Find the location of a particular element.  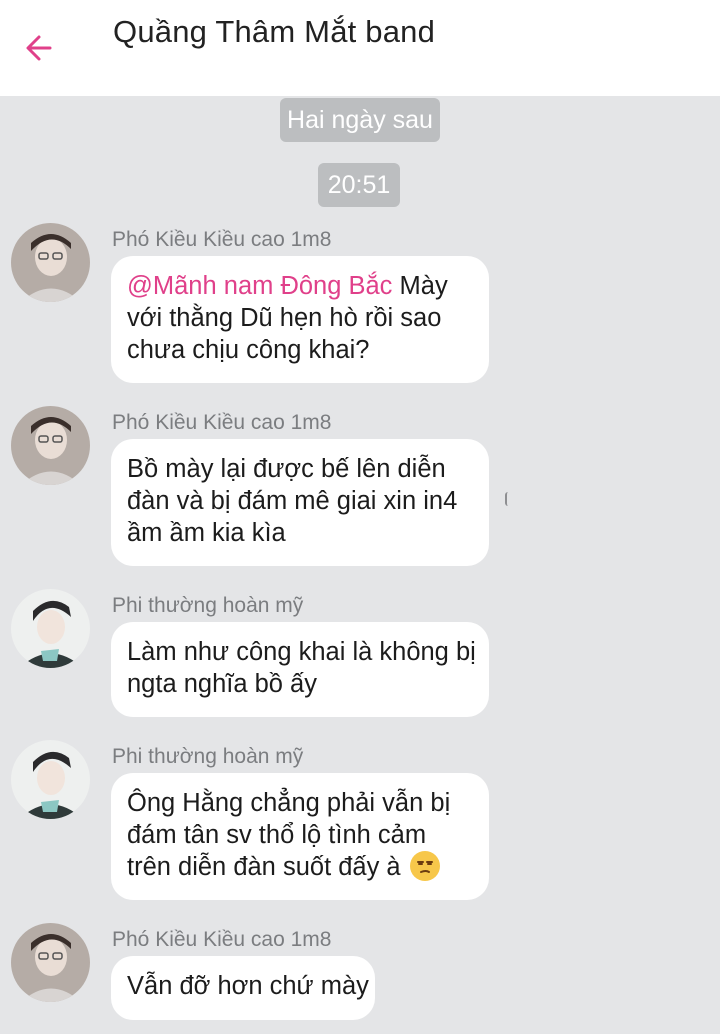

message-text: với thằng Dũ hẹn hò rồi sao is located at coordinates (284, 318).